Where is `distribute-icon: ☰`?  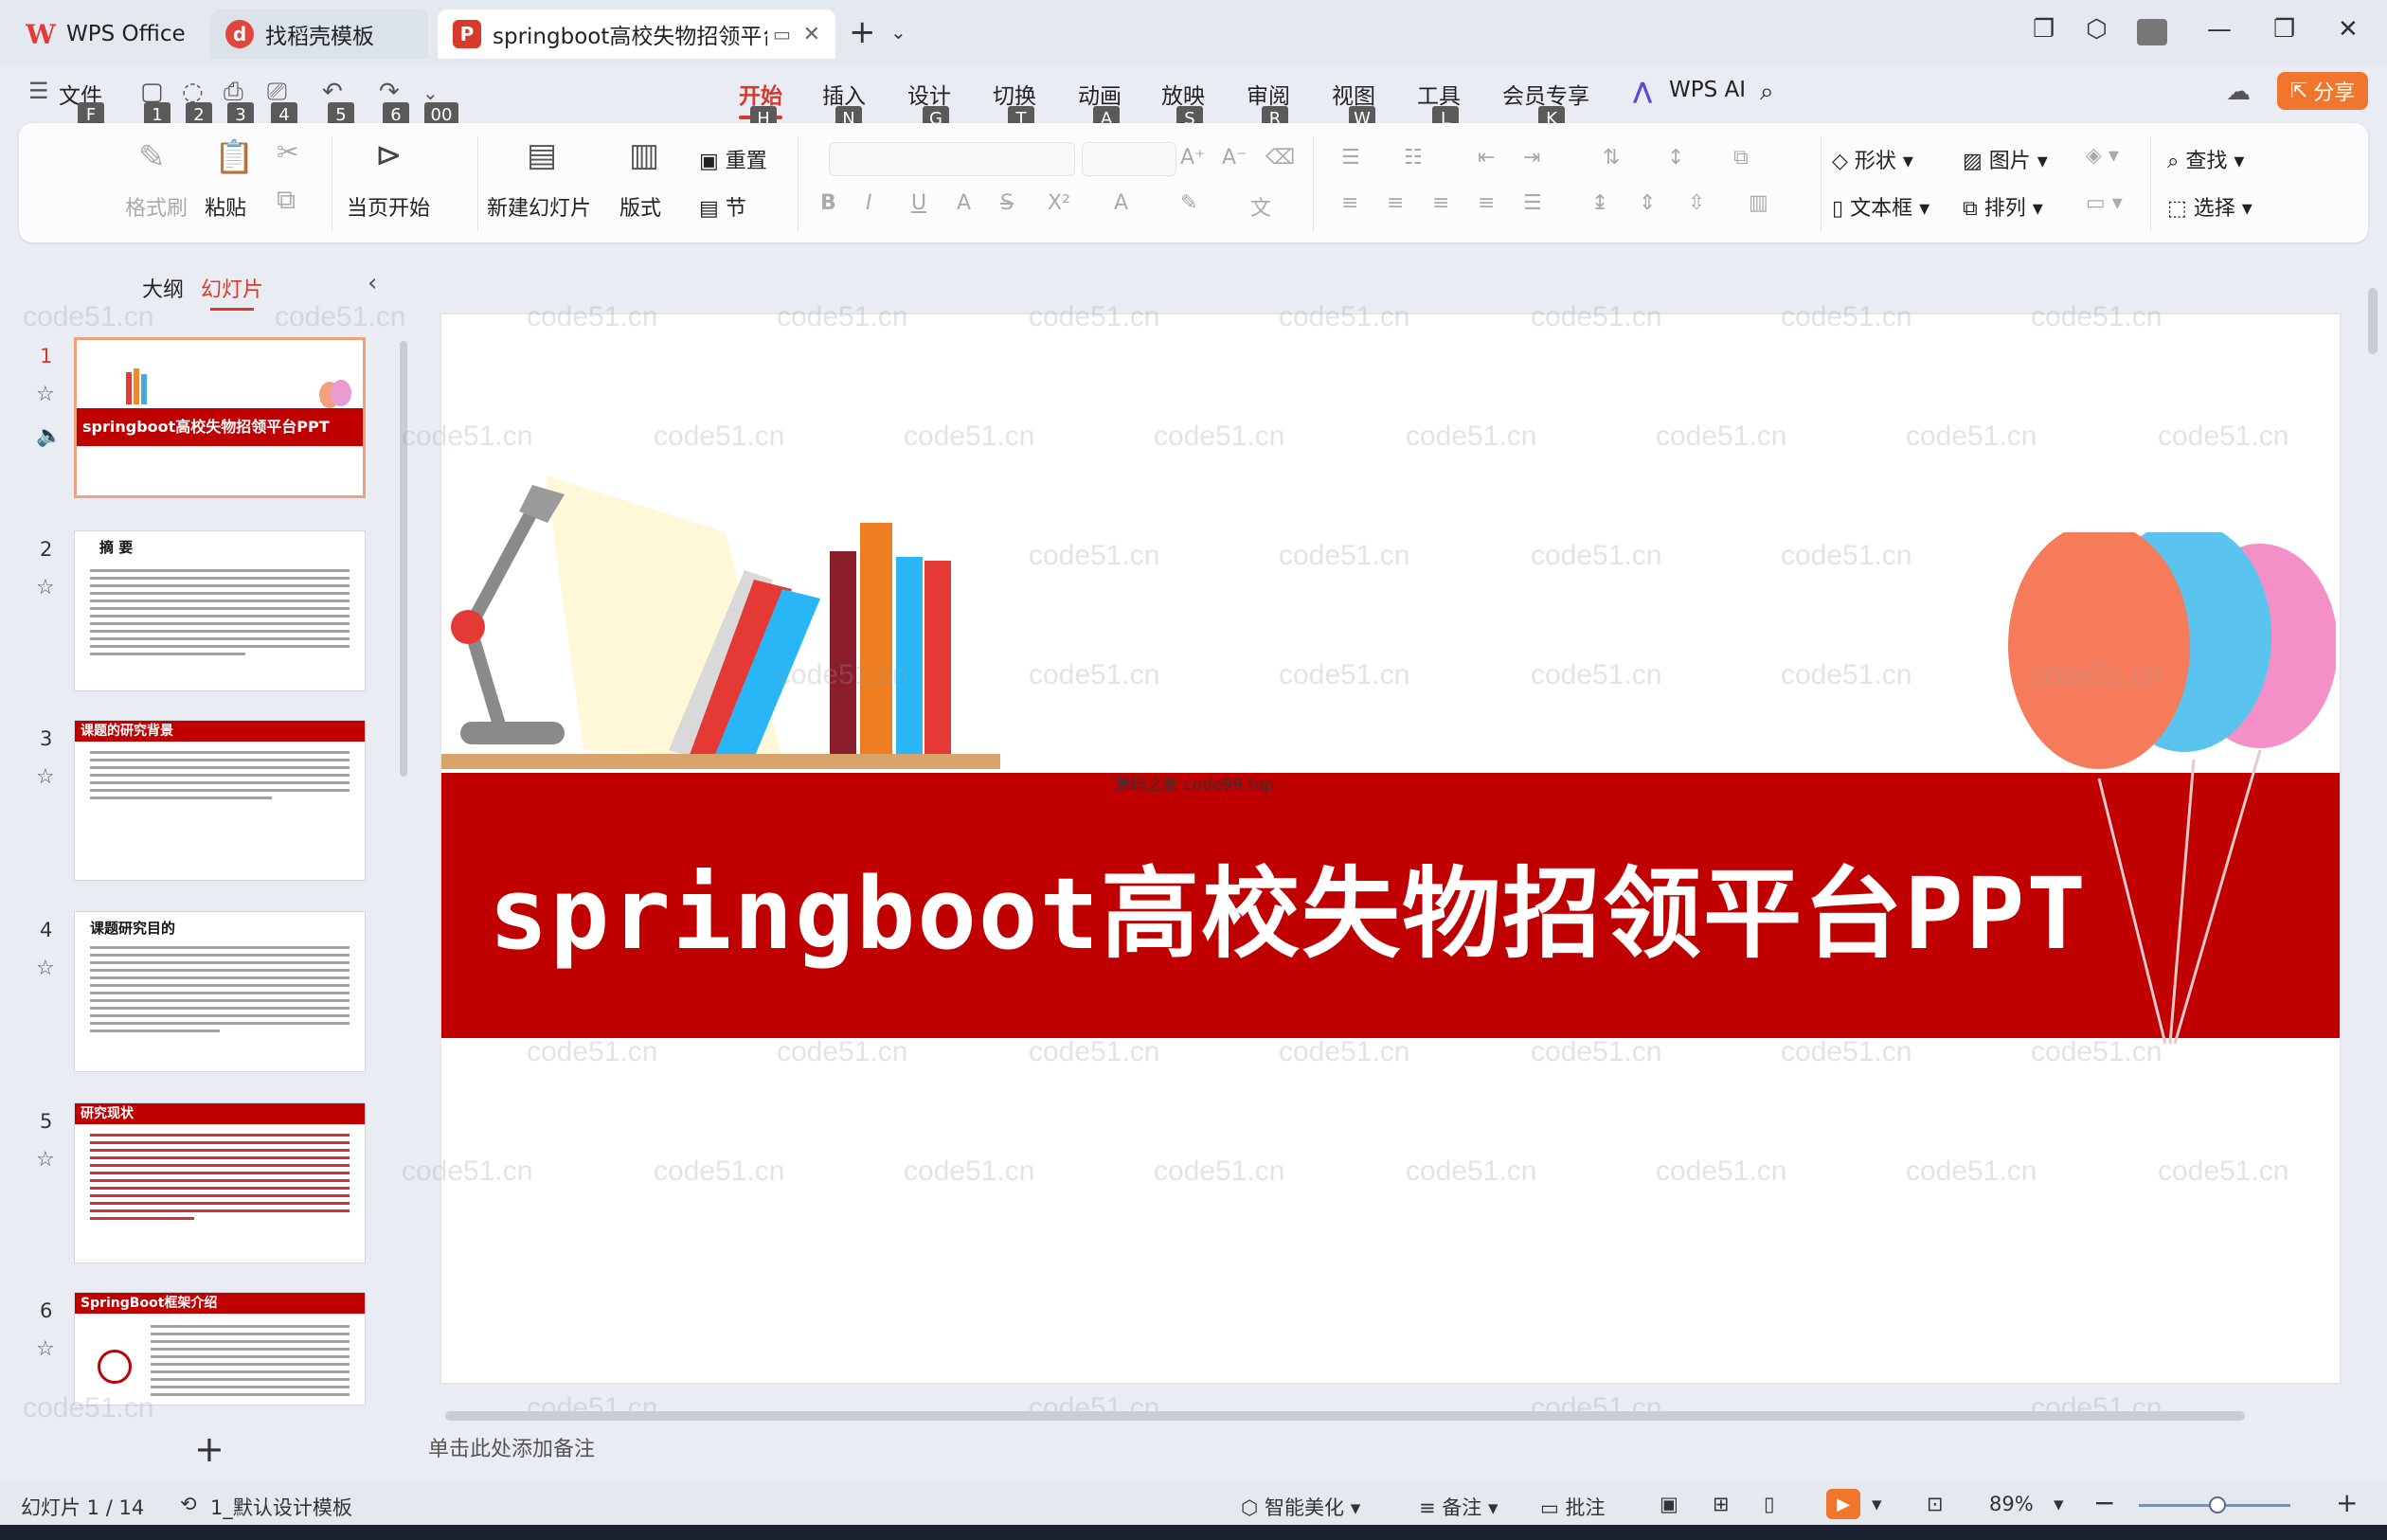 distribute-icon: ☰ is located at coordinates (1532, 203).